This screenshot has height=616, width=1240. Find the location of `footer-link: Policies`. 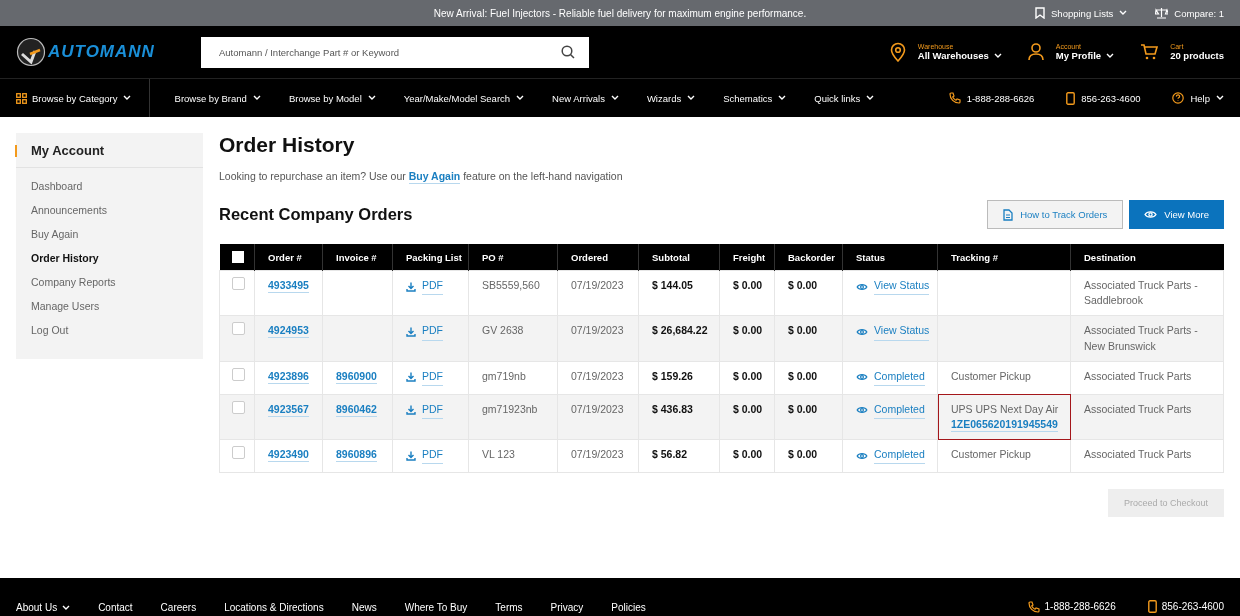

footer-link: Policies is located at coordinates (628, 607).